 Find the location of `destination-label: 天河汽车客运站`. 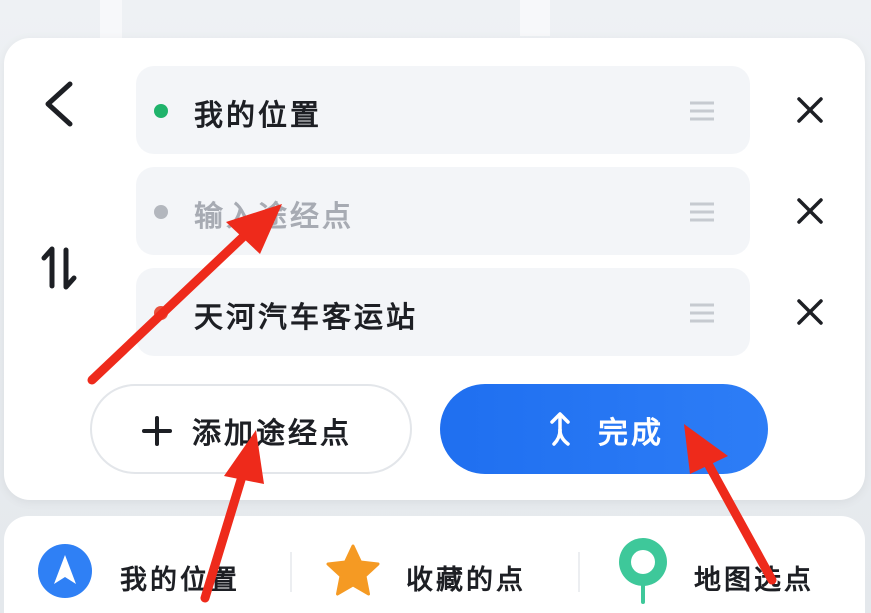

destination-label: 天河汽车客运站 is located at coordinates (306, 317).